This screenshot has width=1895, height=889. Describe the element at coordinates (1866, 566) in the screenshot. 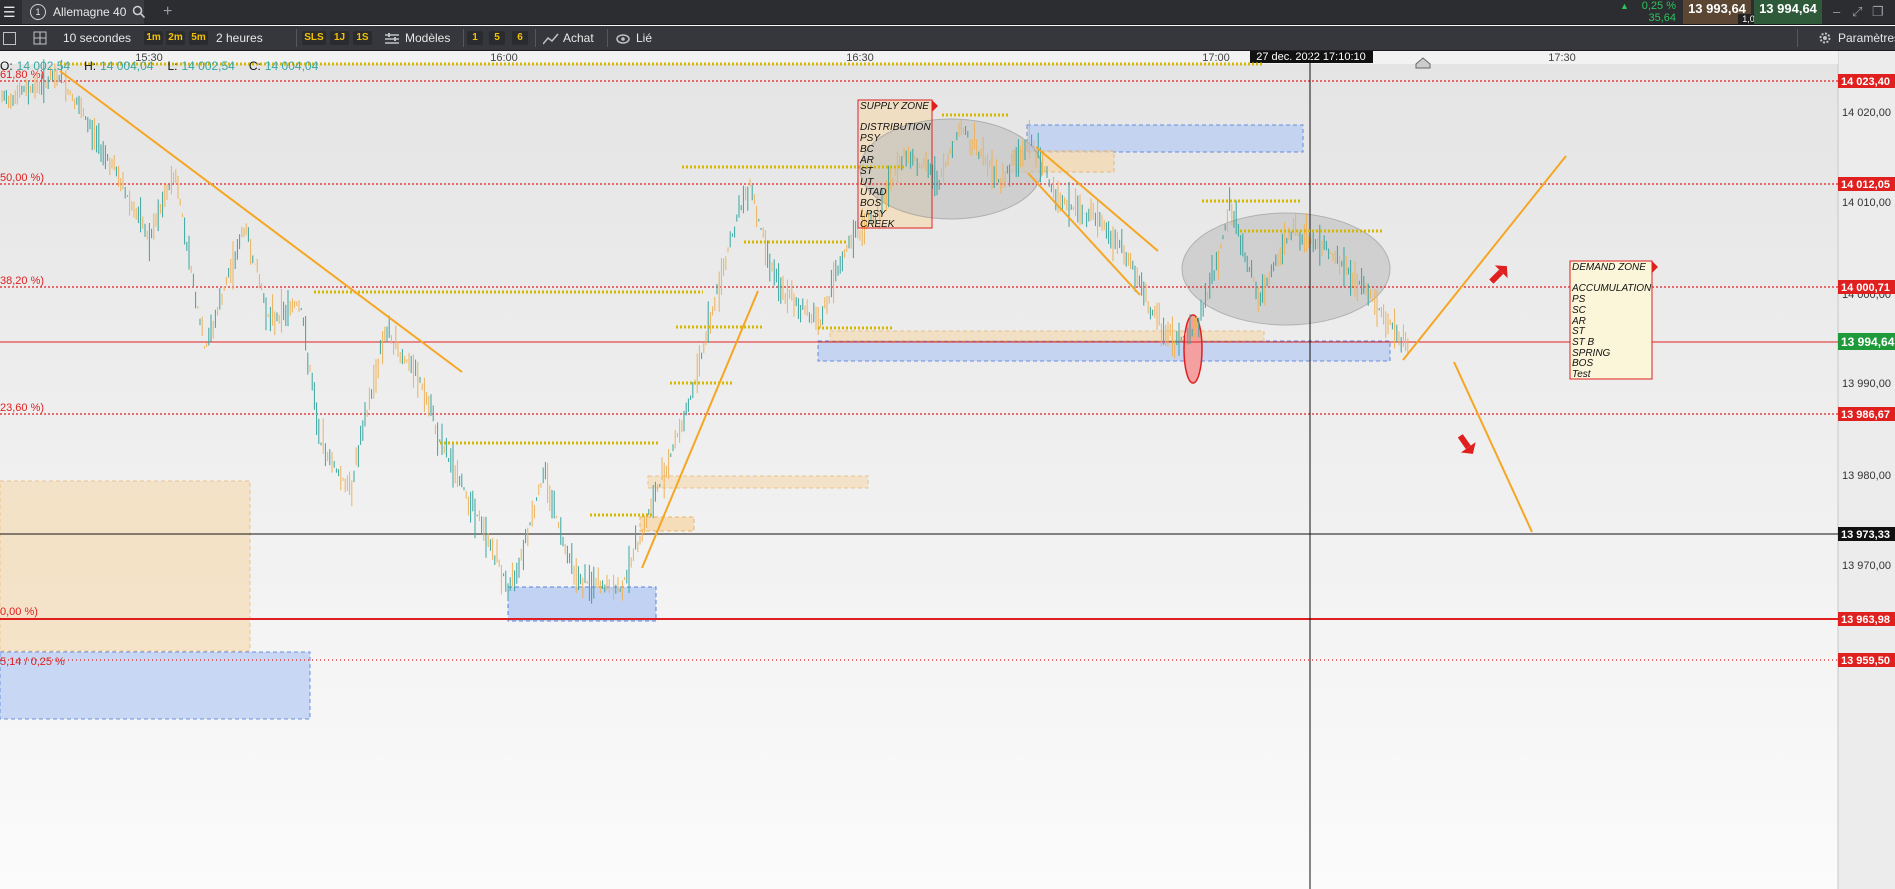

I see `price-tick: 13 970,00` at that location.